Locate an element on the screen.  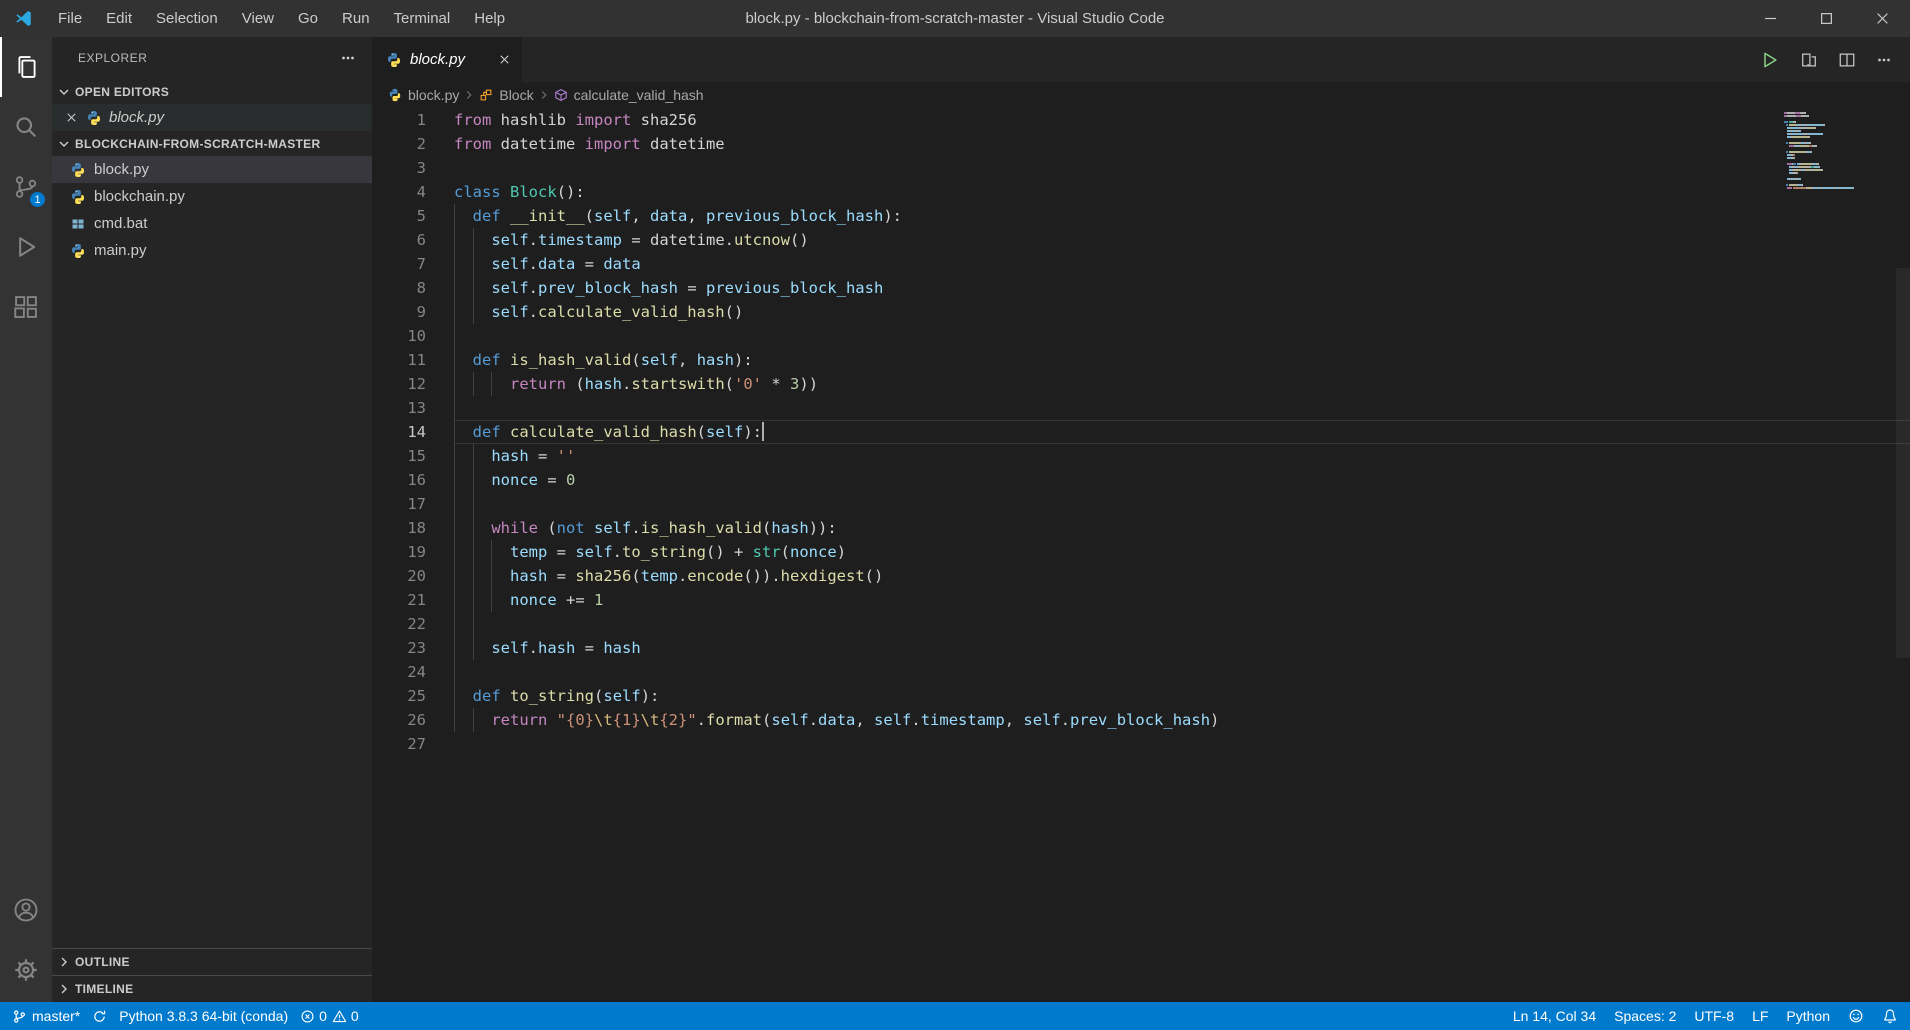
code-line: 14 def calculate_valid_hash(self): is located at coordinates (1141, 432).